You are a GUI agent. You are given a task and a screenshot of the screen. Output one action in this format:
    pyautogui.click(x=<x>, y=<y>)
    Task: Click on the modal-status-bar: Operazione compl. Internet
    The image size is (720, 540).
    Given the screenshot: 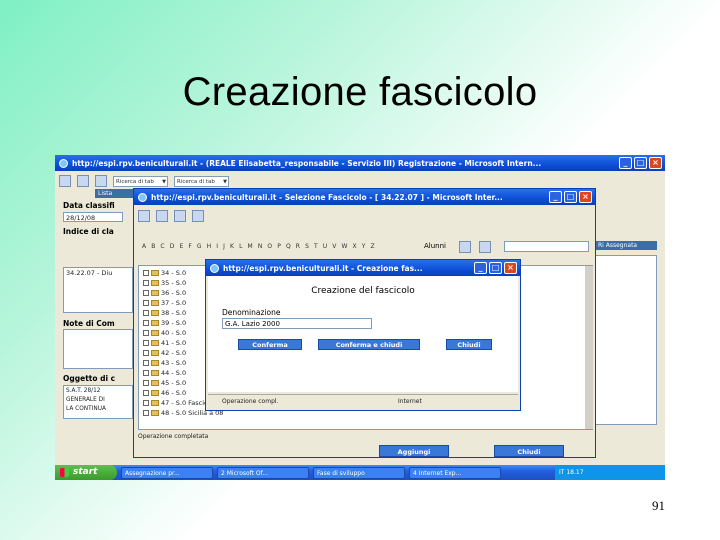 What is the action you would take?
    pyautogui.click(x=363, y=401)
    